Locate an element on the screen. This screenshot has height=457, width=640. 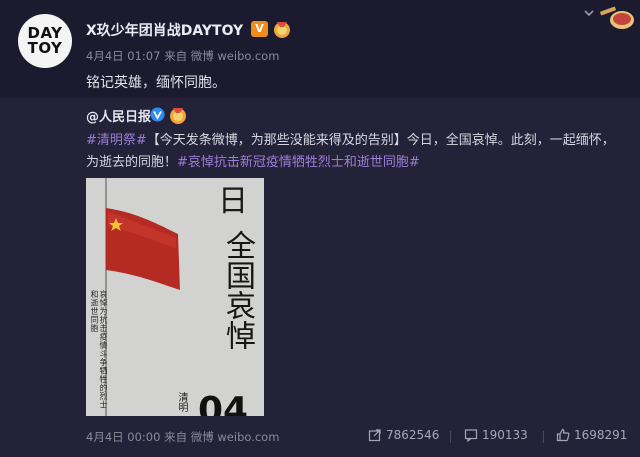
post-meta: 4月4日 01:07 来自 微博 weibo.com is located at coordinates (183, 56).